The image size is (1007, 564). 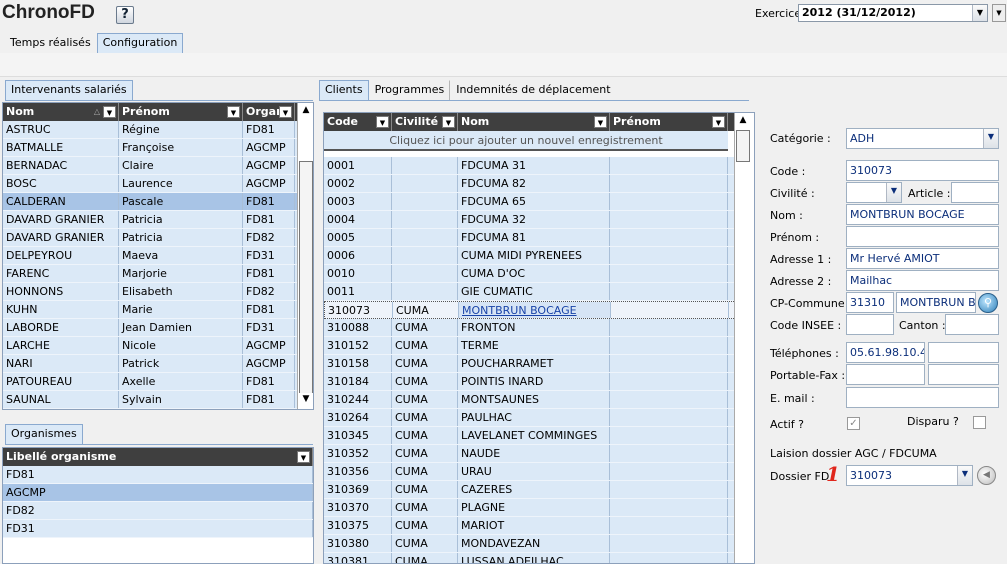 What do you see at coordinates (539, 382) in the screenshot?
I see `table-row: 310184 CUMA POINTIS INARD` at bounding box center [539, 382].